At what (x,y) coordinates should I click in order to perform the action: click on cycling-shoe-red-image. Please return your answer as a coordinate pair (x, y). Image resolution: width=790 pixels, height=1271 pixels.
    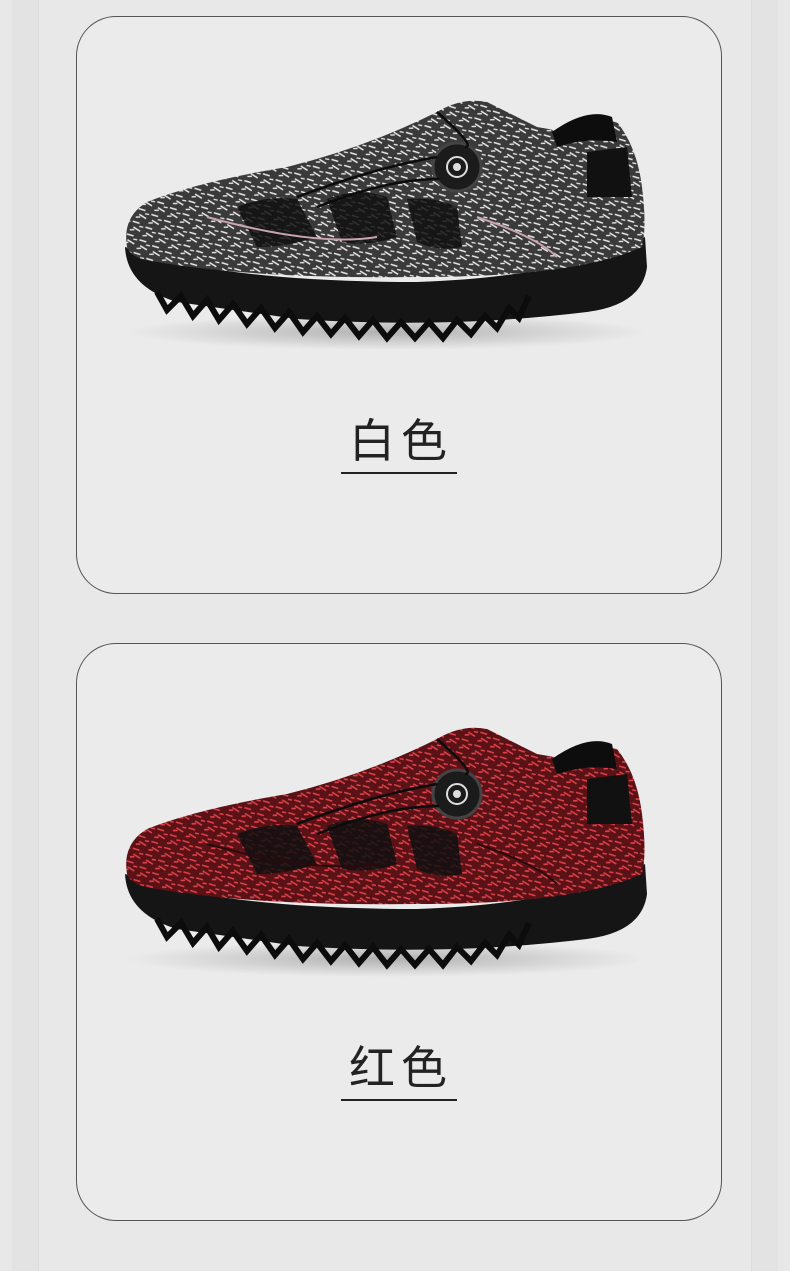
    Looking at the image, I should click on (386, 852).